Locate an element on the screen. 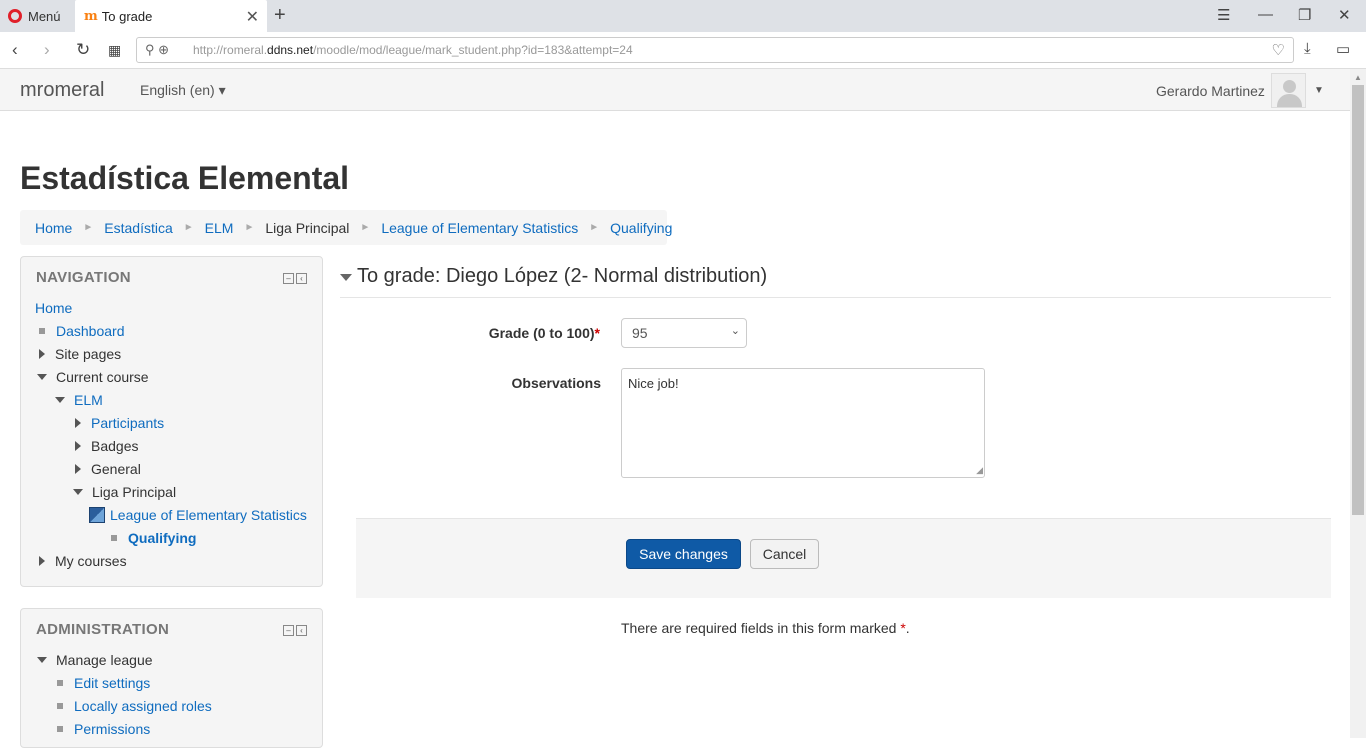 The height and width of the screenshot is (748, 1366). breadcrumb-liga-principal: Liga Principal is located at coordinates (307, 227).